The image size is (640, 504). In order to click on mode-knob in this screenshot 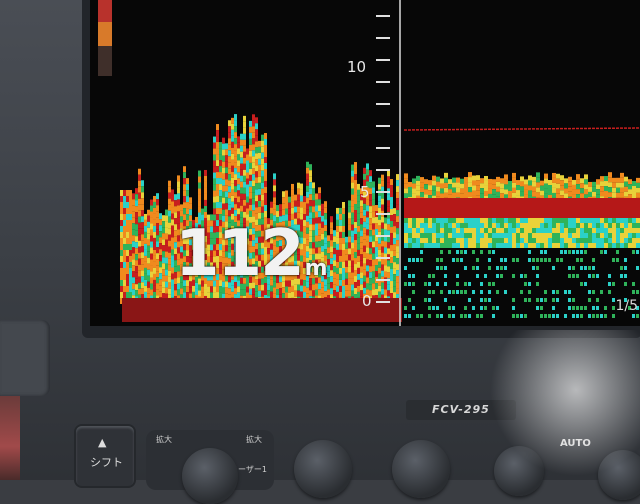, I will do `click(210, 476)`.